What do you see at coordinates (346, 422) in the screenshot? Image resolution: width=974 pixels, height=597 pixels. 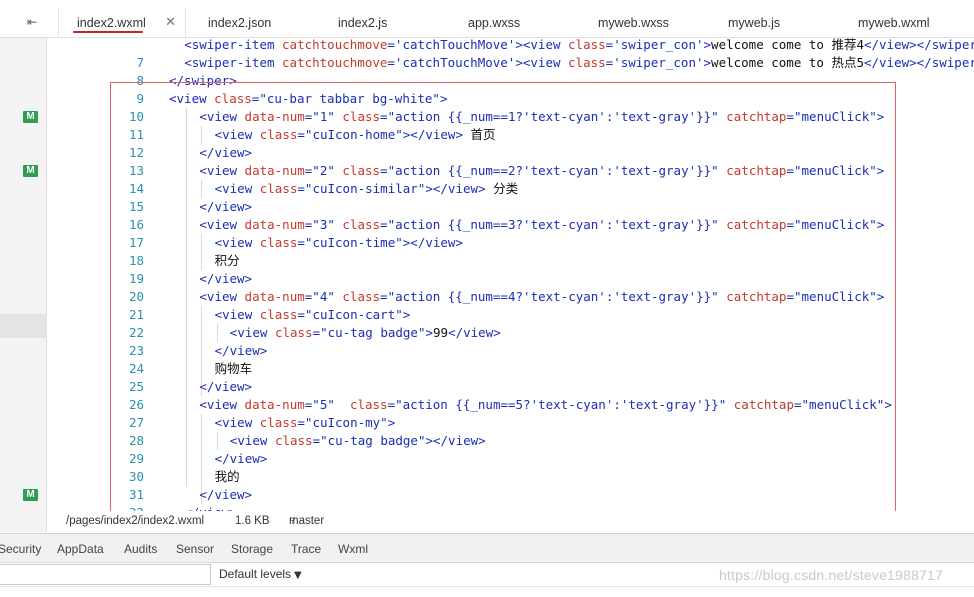 I see `code-string-token: "cuIcon-my"` at bounding box center [346, 422].